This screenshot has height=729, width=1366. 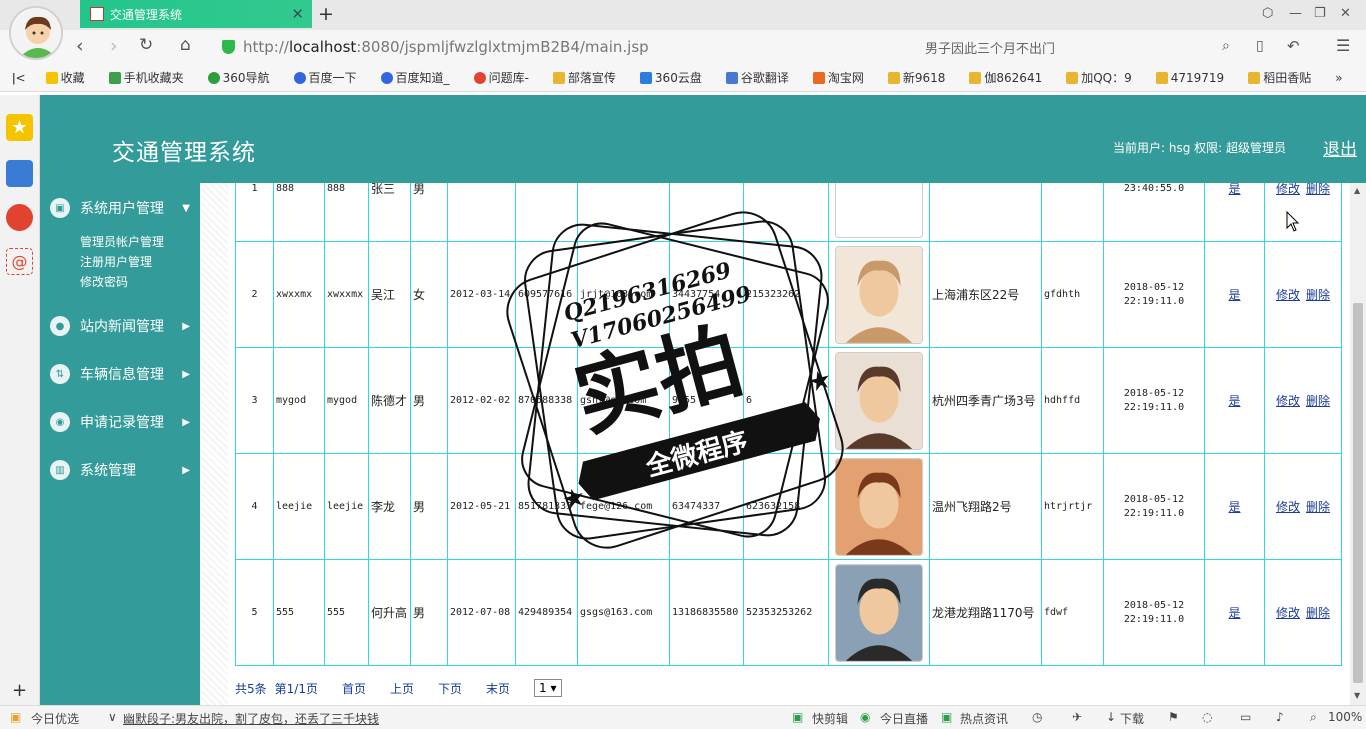 I want to click on submenu-admin-accounts: 管理员帐户管理, so click(x=122, y=241).